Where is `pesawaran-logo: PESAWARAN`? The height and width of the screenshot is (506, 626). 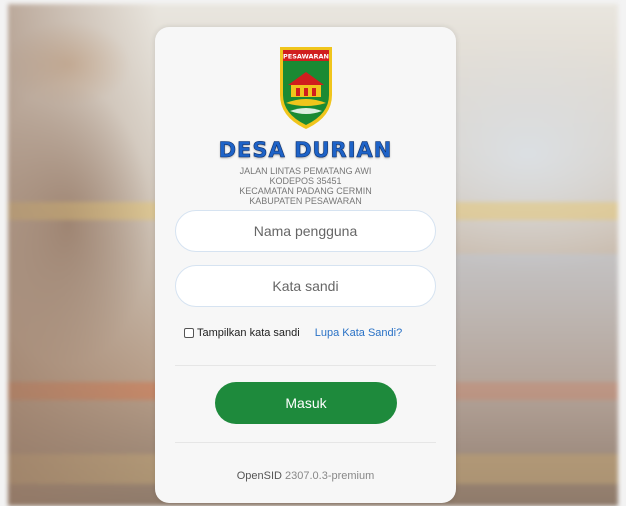
pesawaran-logo: PESAWARAN is located at coordinates (306, 88).